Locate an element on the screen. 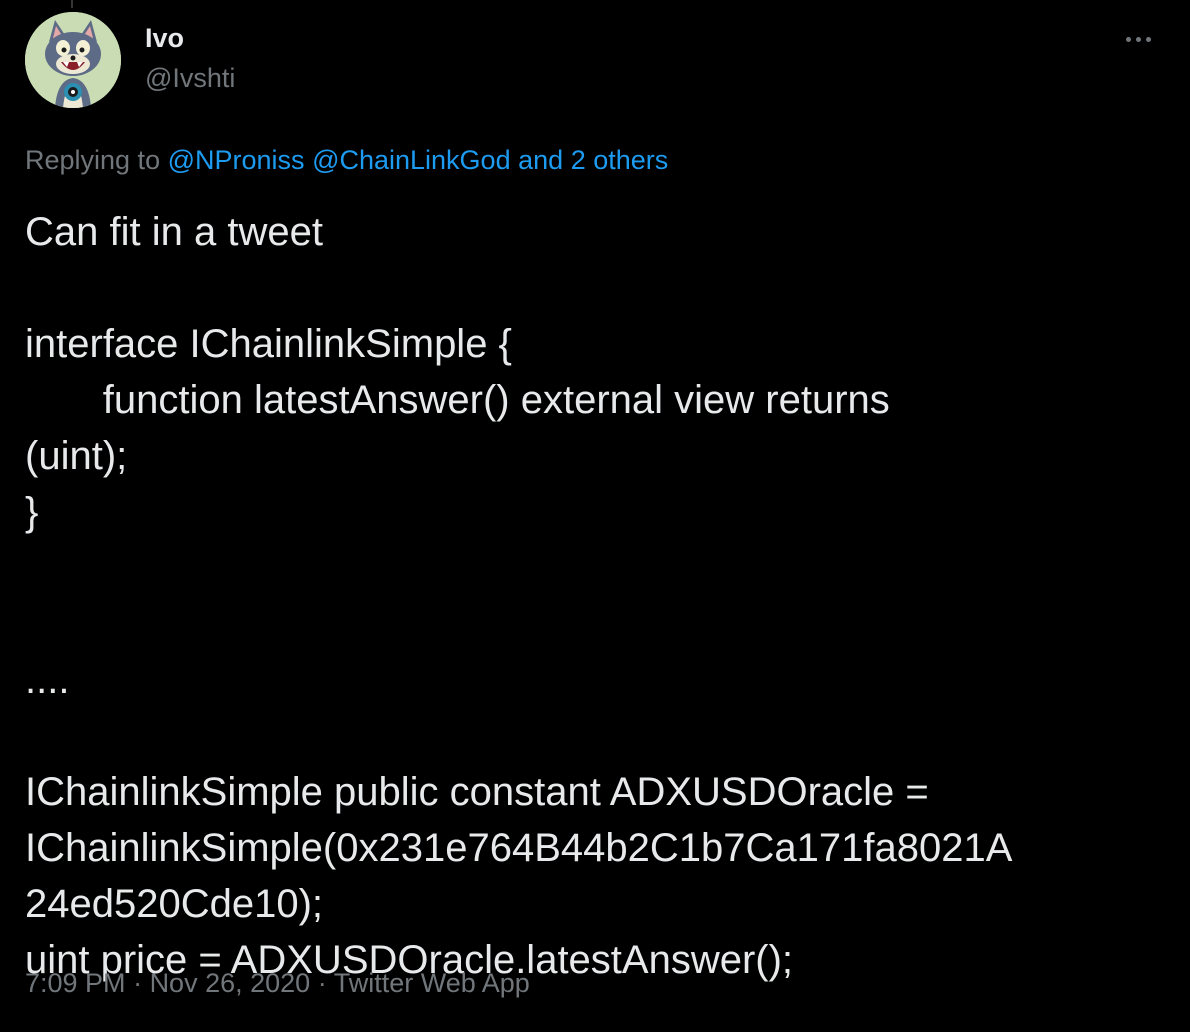 This screenshot has width=1190, height=1032. tweet-text-line: (uint); is located at coordinates (76, 456).